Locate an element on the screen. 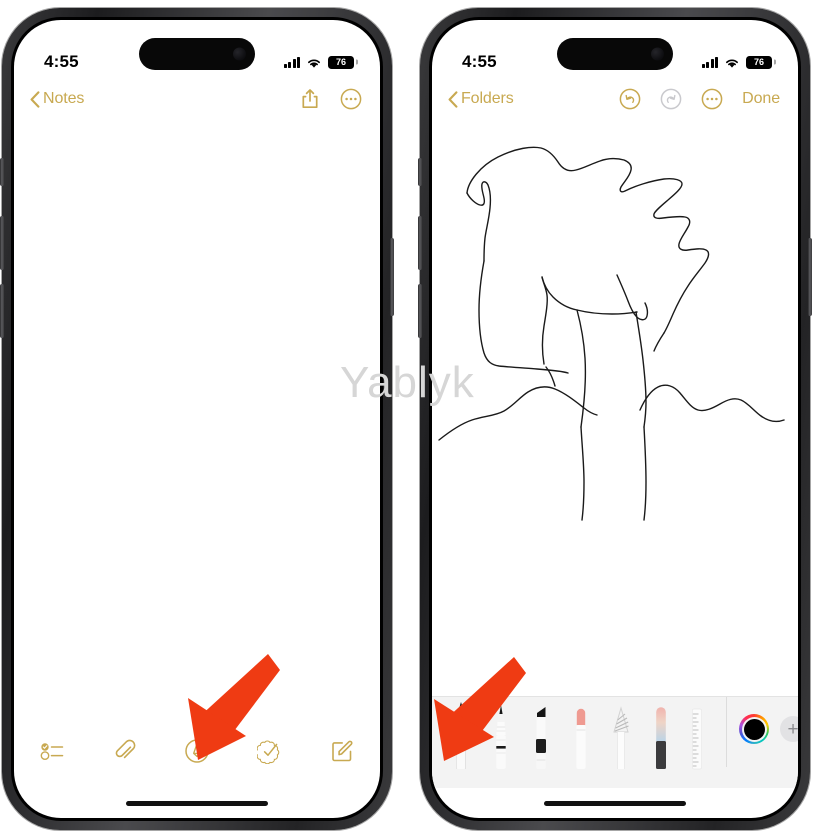 The image size is (815, 838). markup-pen-circle-icon is located at coordinates (197, 751).